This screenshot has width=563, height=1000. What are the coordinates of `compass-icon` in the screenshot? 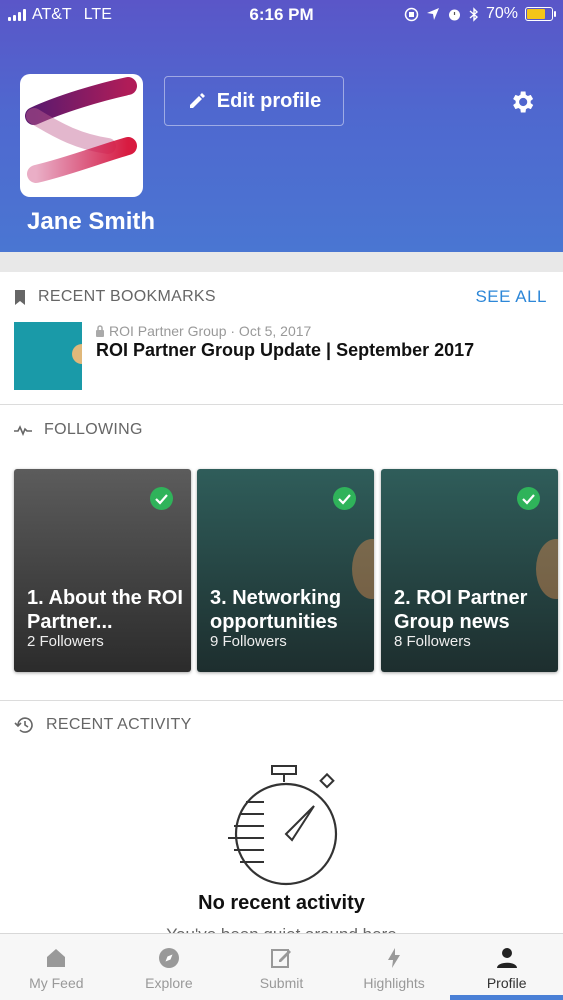 It's located at (168, 958).